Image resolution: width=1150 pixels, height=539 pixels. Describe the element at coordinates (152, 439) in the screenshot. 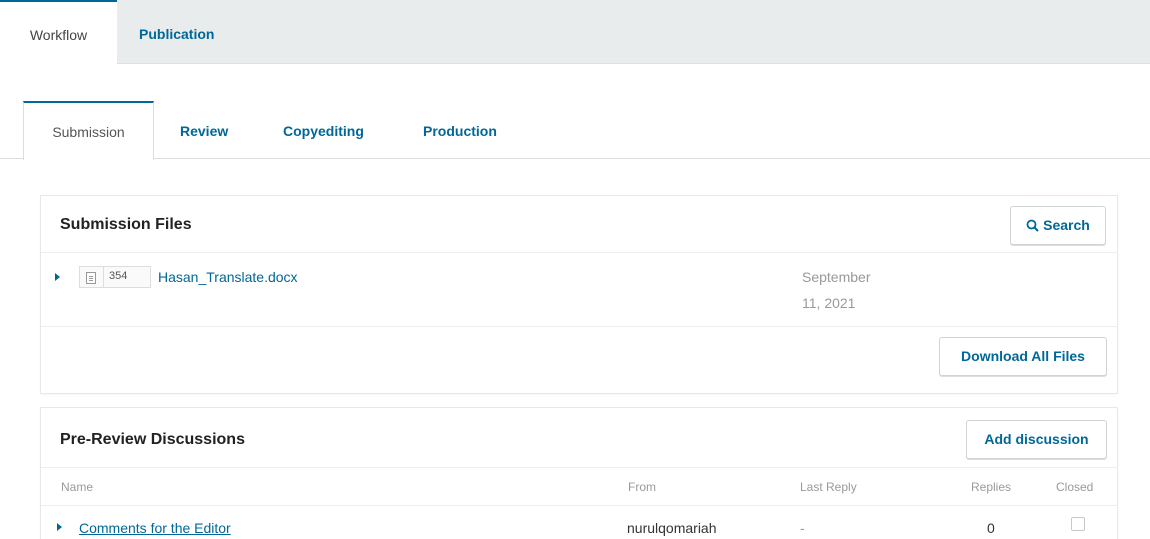

I see `discussions-title: Pre-Review Discussions` at that location.